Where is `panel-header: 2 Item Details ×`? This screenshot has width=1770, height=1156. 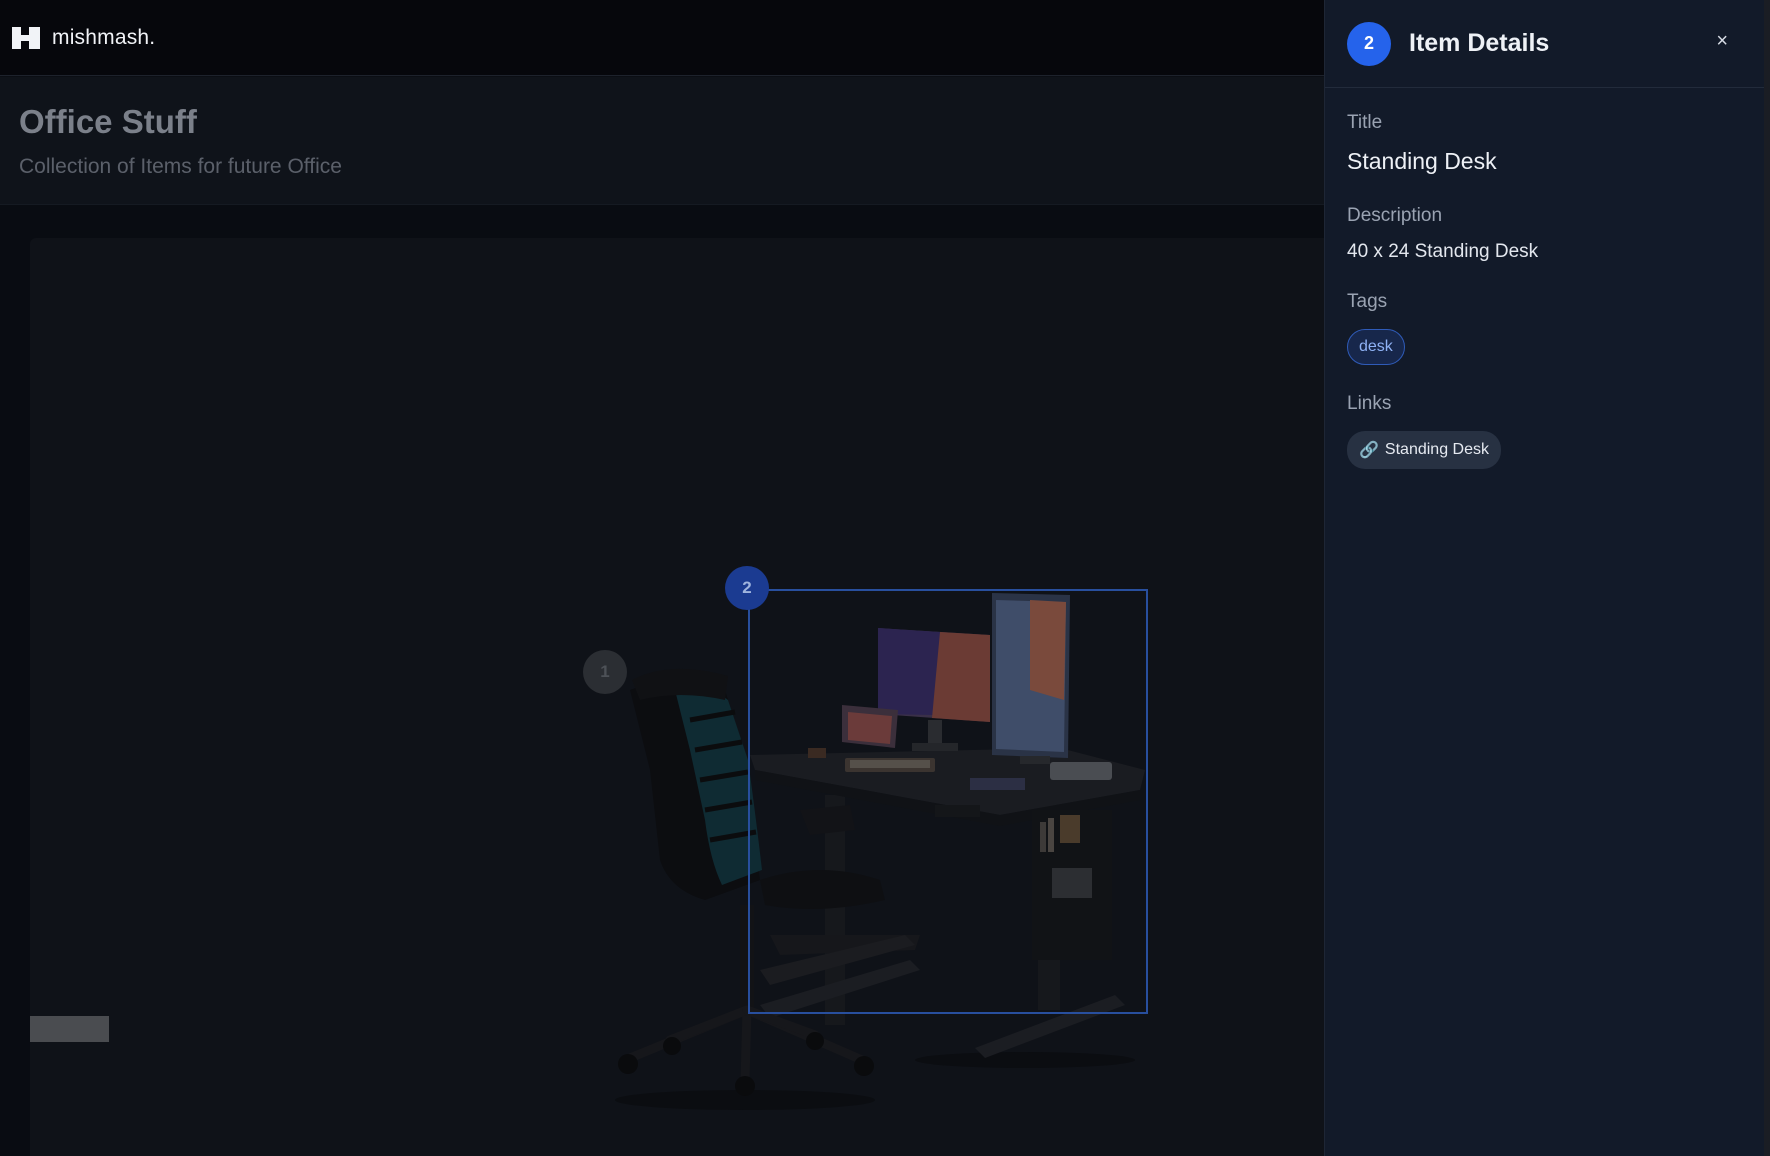 panel-header: 2 Item Details × is located at coordinates (1544, 44).